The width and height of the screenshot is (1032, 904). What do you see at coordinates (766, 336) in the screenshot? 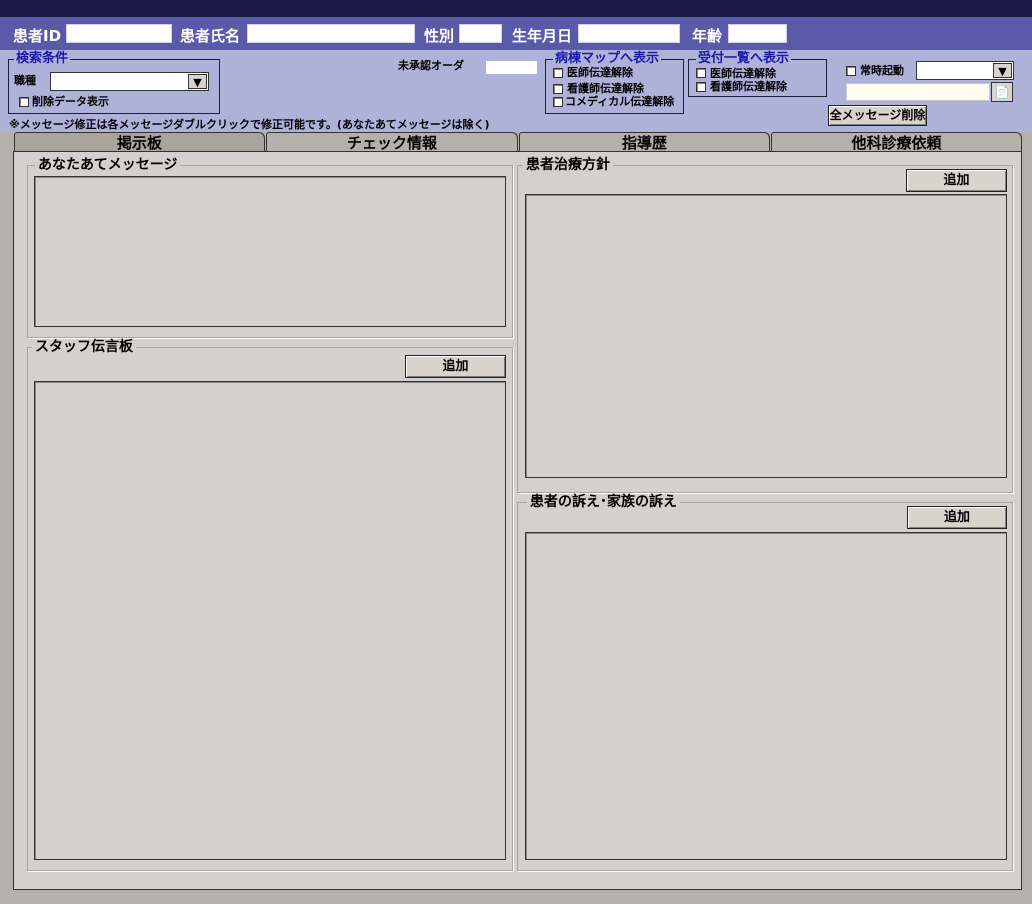
I see `treatment-policy-list` at bounding box center [766, 336].